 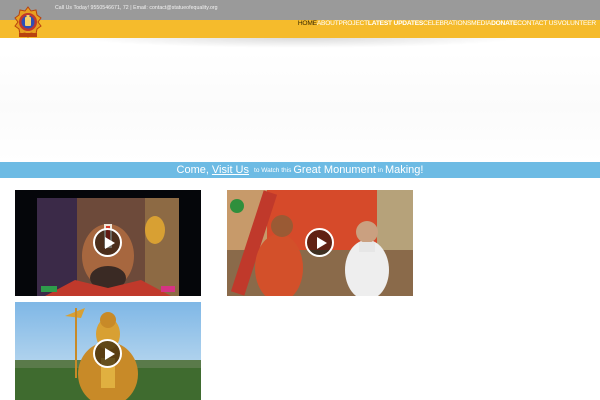 I want to click on site-logo, so click(x=28, y=22).